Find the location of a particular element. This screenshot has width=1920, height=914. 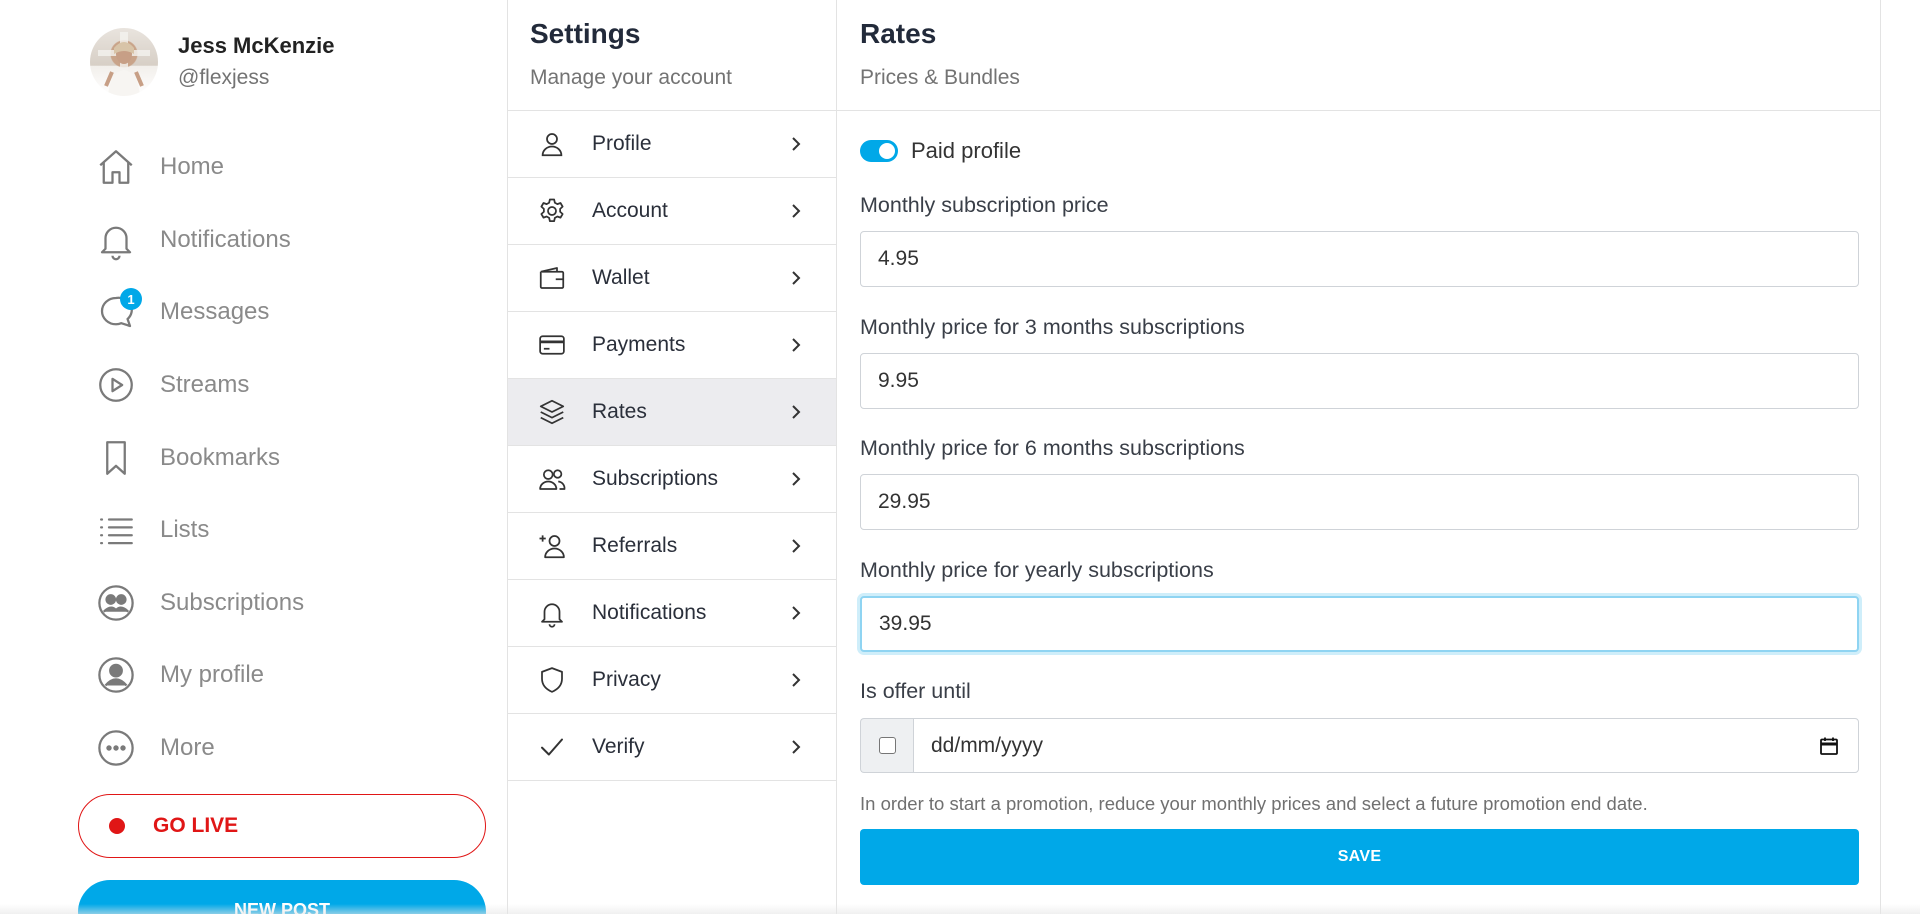

nav-label: Notifications is located at coordinates (225, 239).